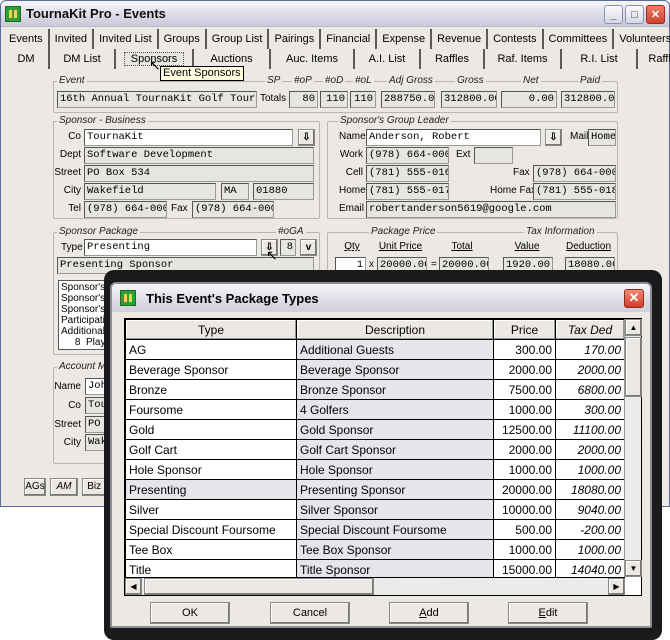 Image resolution: width=670 pixels, height=640 pixels. Describe the element at coordinates (395, 369) in the screenshot. I see `cell-description: Beverage Sponsor` at that location.